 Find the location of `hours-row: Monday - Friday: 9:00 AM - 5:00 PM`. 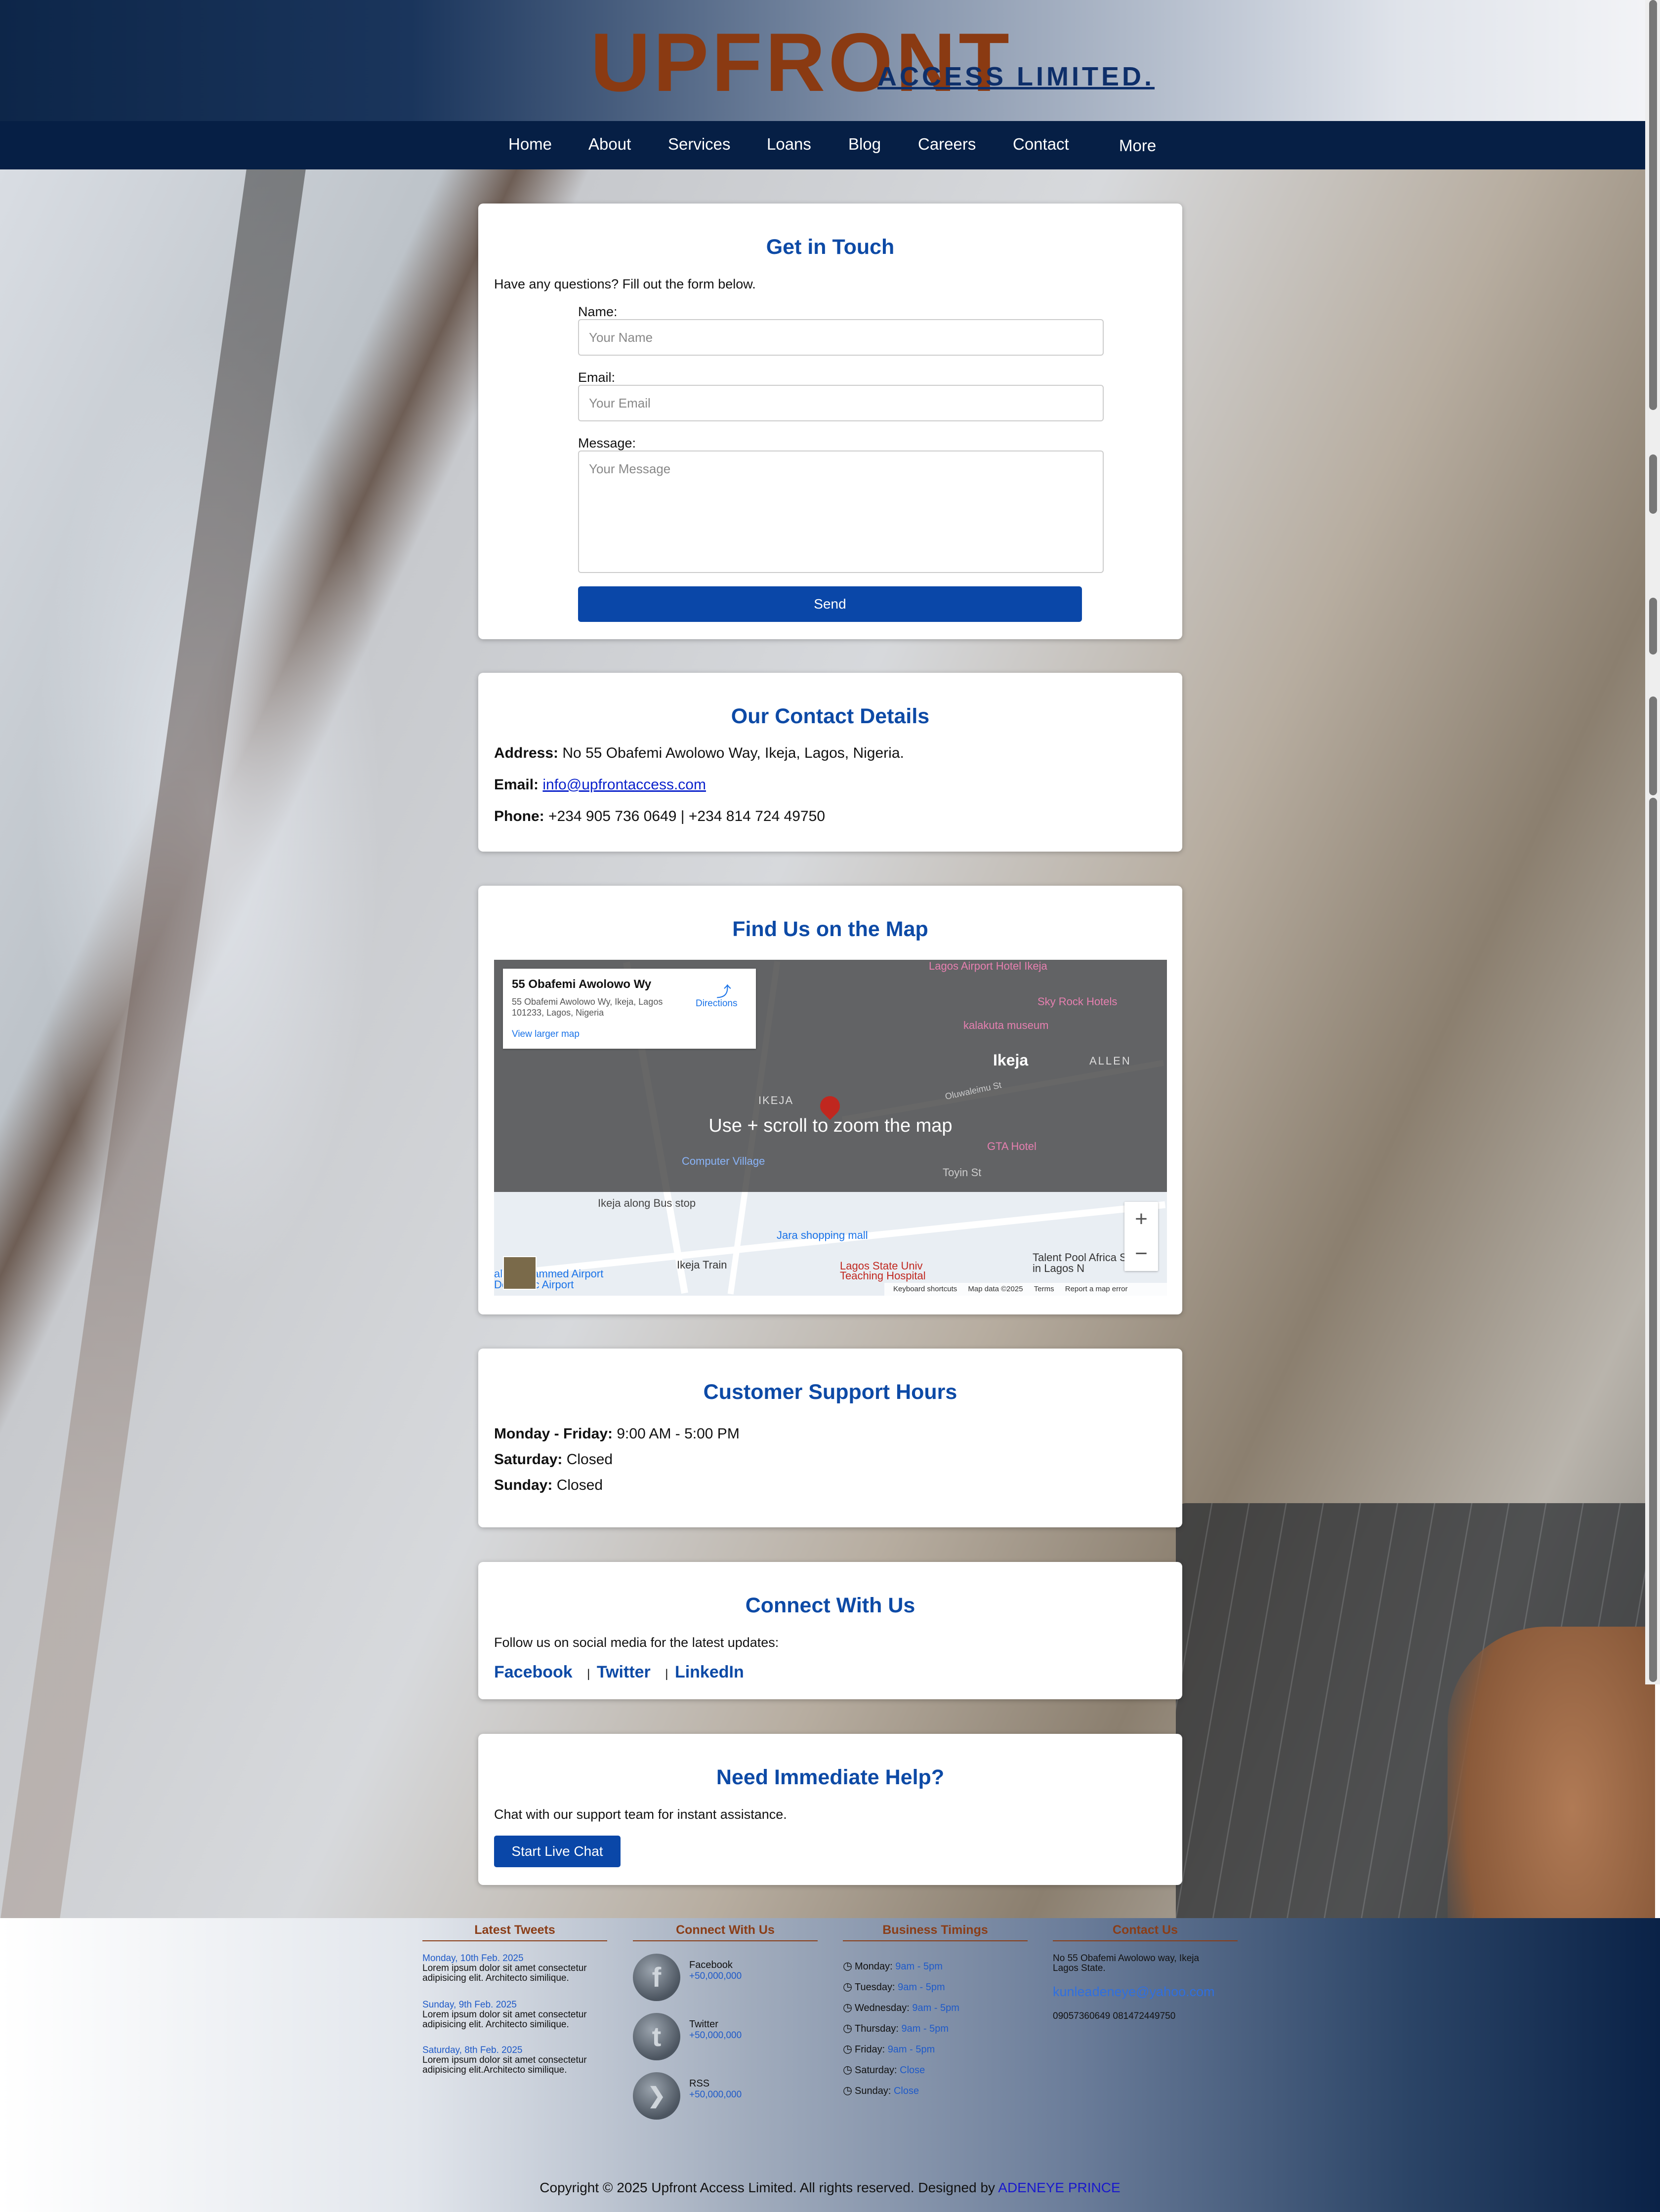

hours-row: Monday - Friday: 9:00 AM - 5:00 PM is located at coordinates (617, 1434).